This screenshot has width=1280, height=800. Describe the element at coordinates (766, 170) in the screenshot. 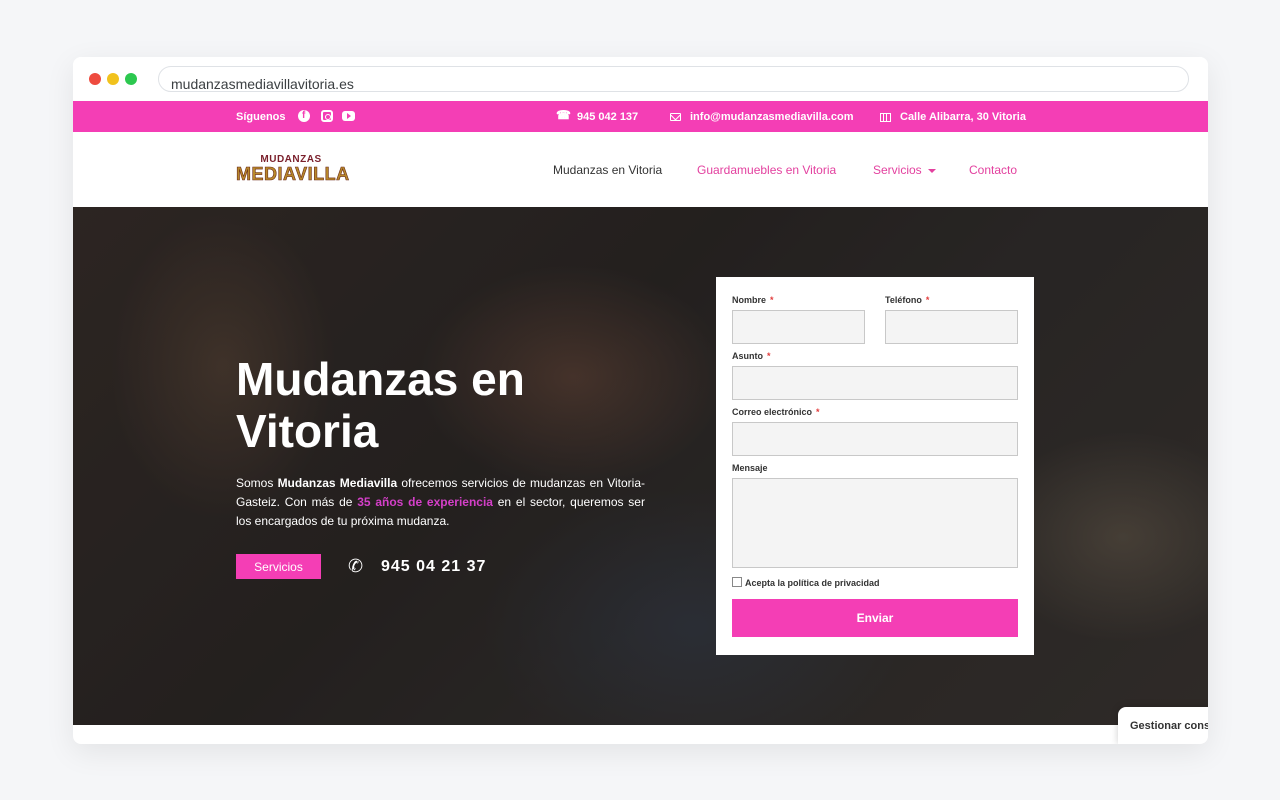

I see `nav-guardamuebles: Guardamuebles en Vitoria` at that location.